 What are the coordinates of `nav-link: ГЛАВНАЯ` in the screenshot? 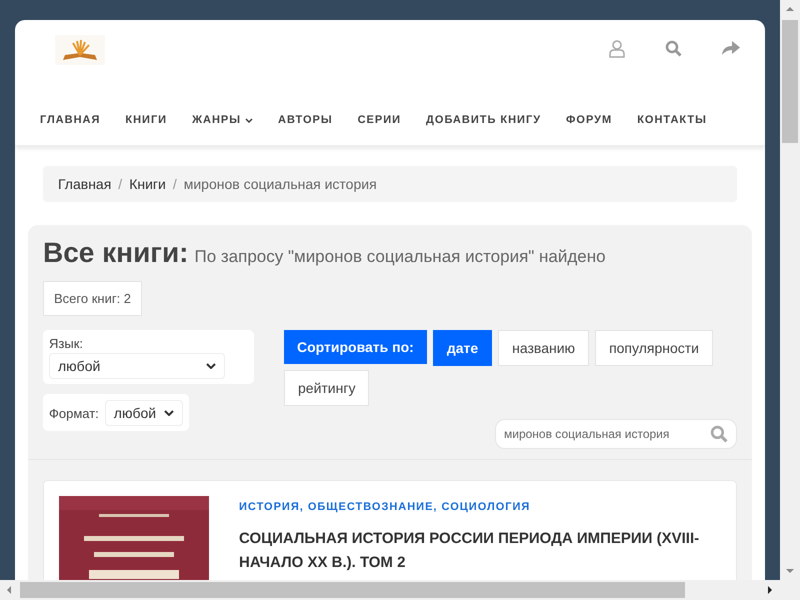 It's located at (70, 120).